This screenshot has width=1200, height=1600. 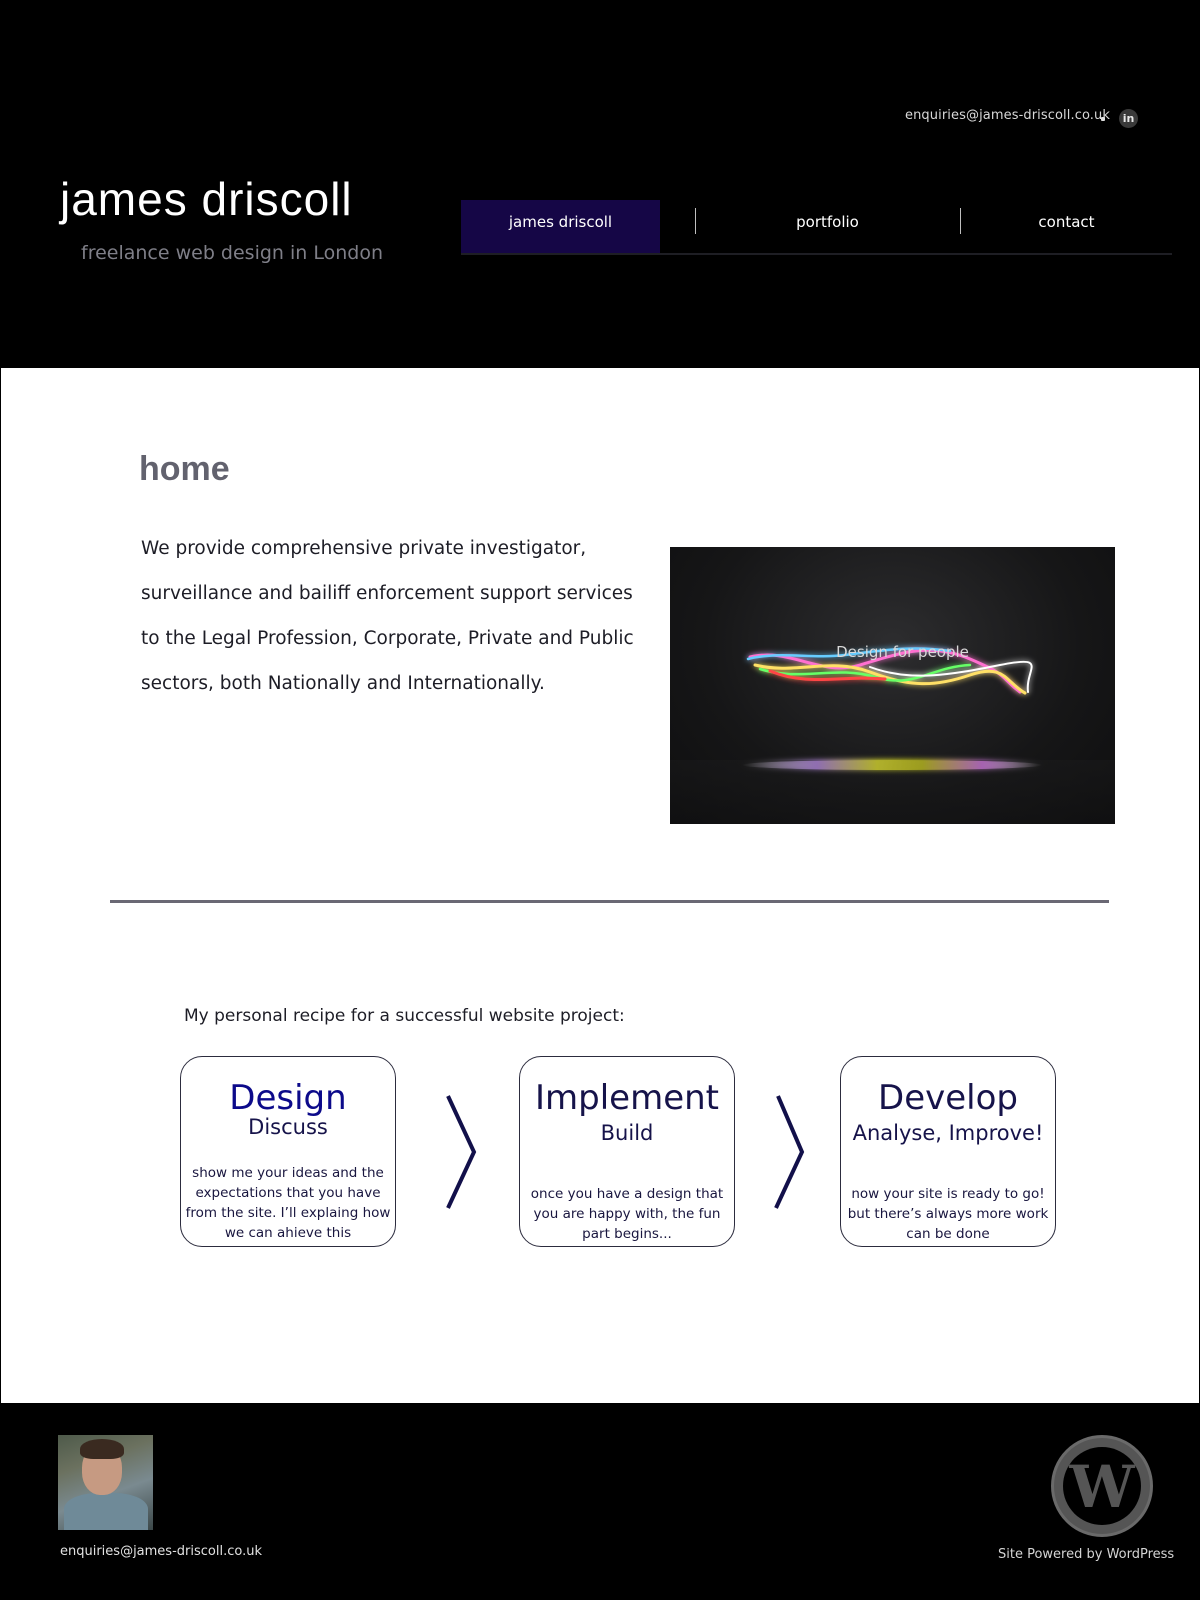 What do you see at coordinates (1128, 118) in the screenshot?
I see `linkedin-icon: in` at bounding box center [1128, 118].